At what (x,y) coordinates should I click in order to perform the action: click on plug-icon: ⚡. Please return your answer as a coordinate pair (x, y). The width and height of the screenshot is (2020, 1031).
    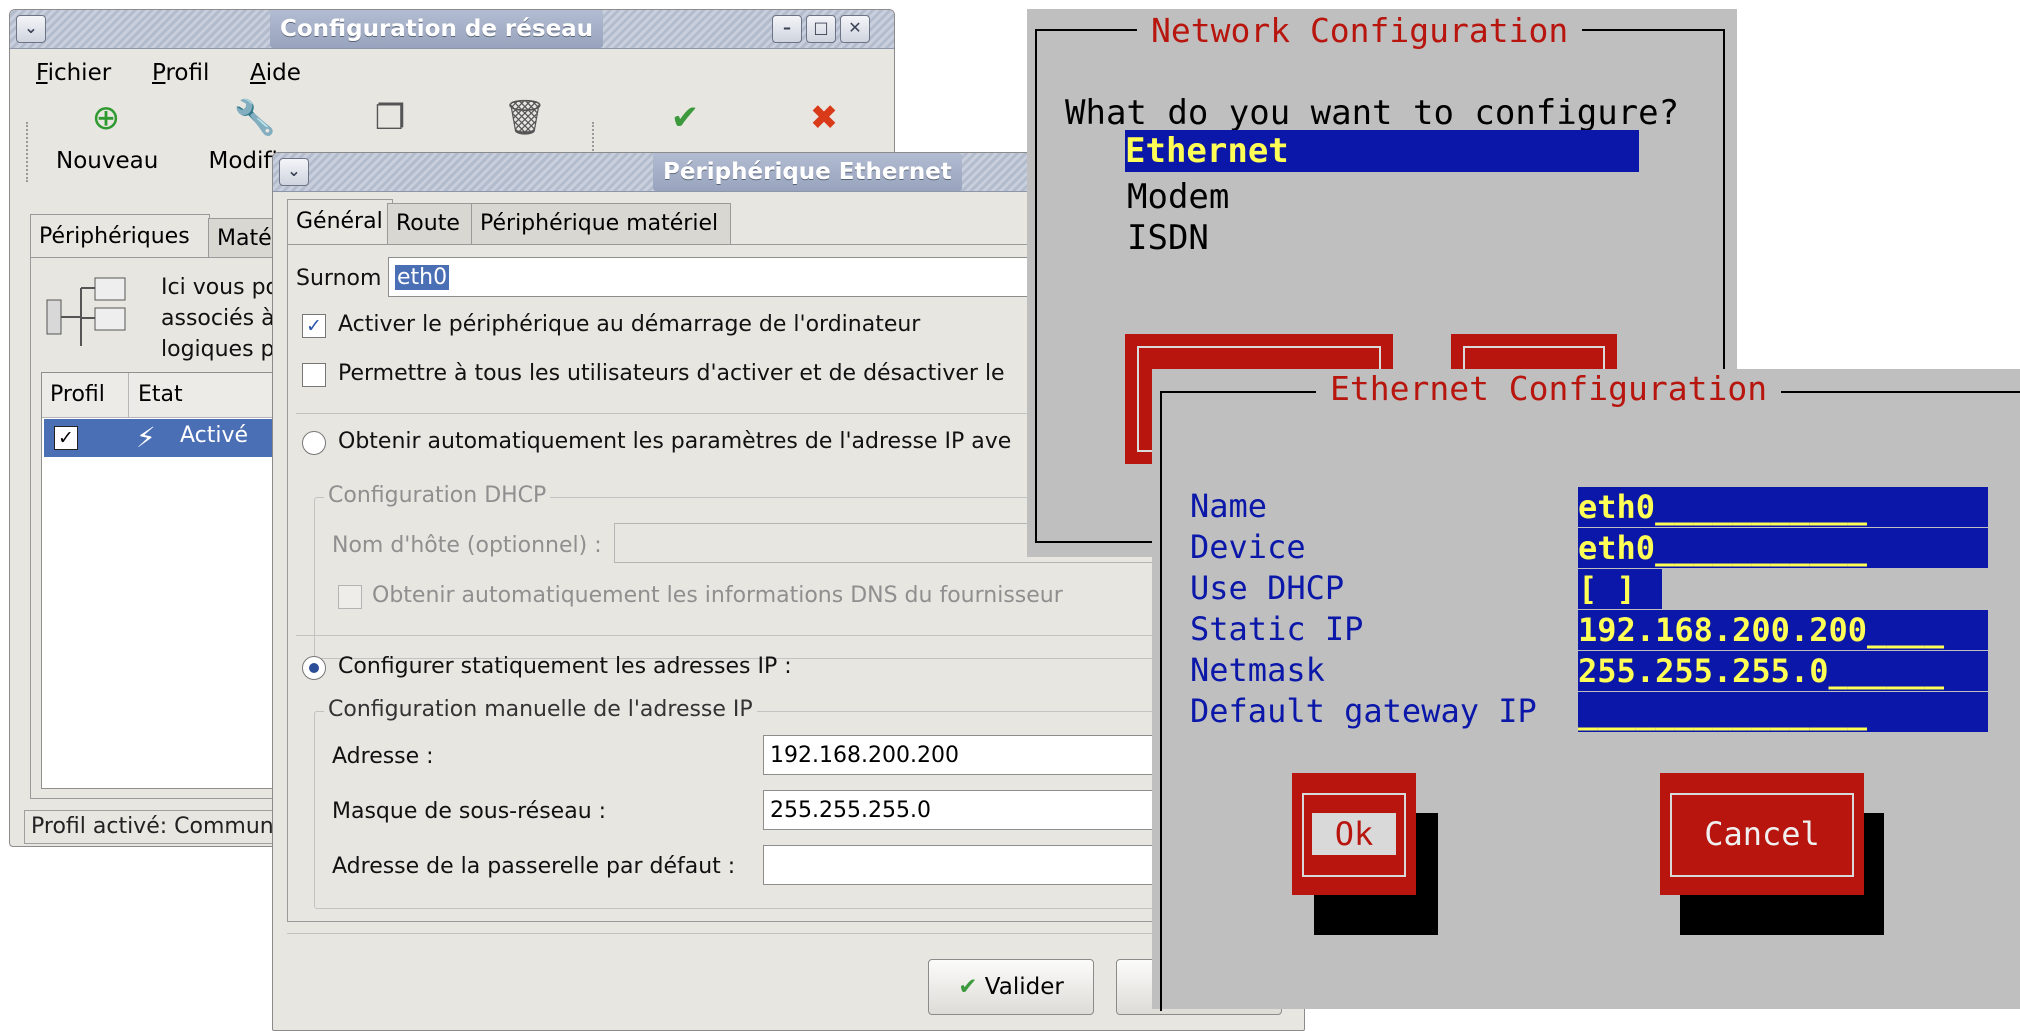
    Looking at the image, I should click on (146, 437).